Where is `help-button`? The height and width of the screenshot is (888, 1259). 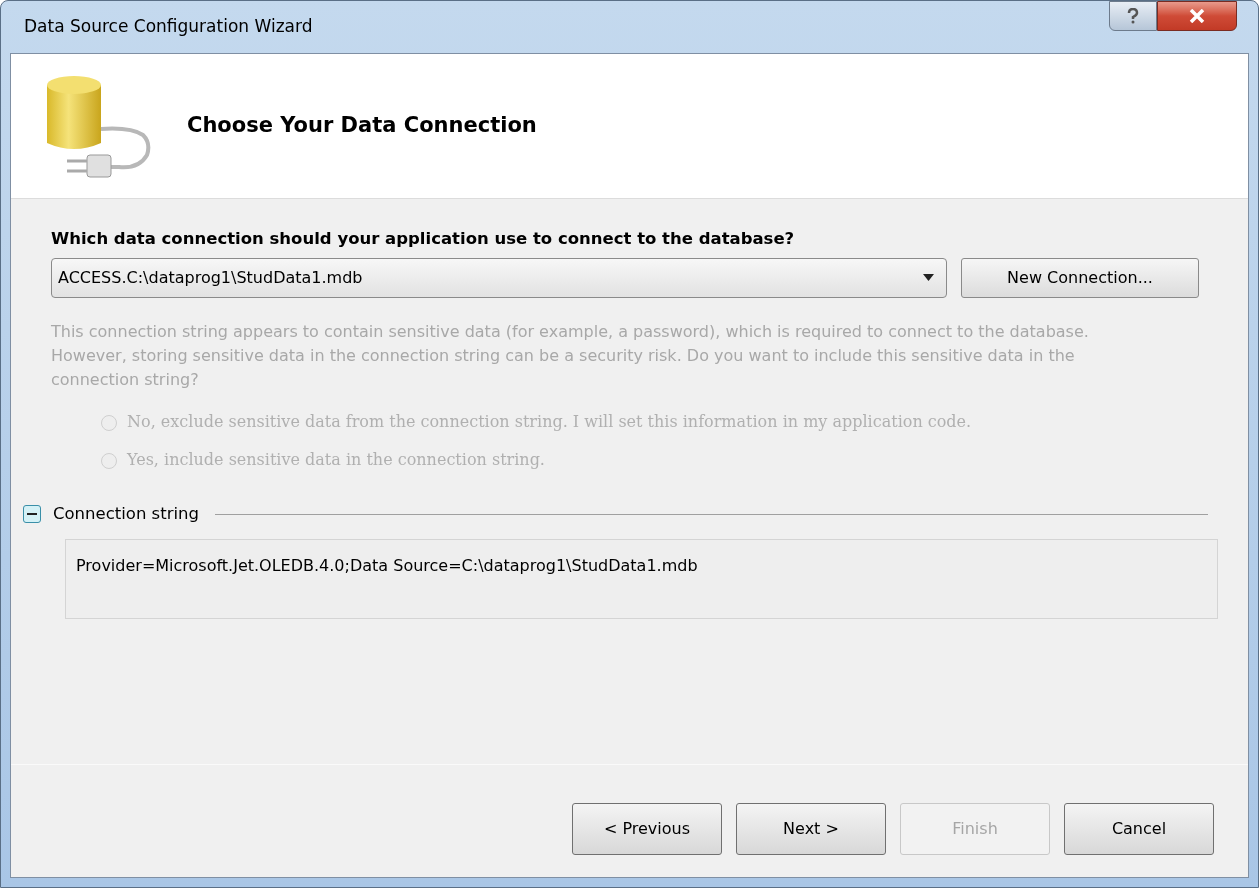 help-button is located at coordinates (1133, 16).